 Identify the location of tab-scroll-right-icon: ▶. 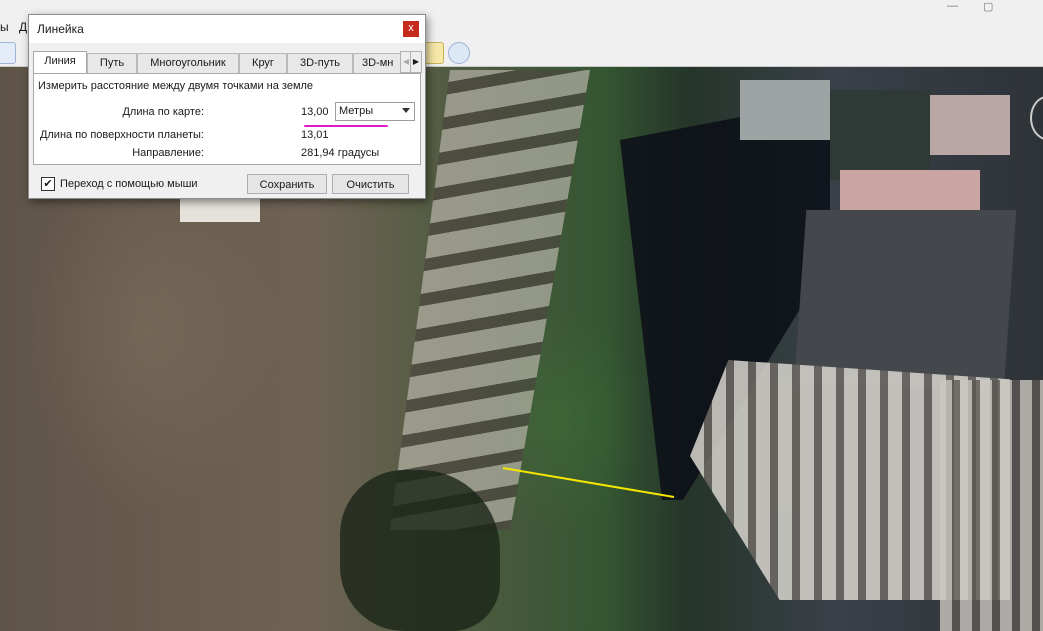
(416, 62).